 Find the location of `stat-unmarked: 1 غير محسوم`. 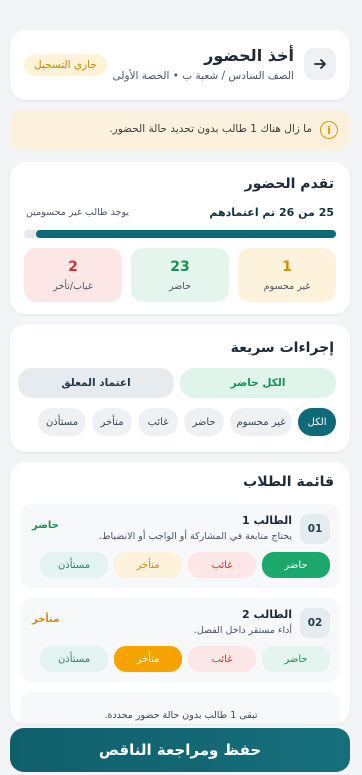

stat-unmarked: 1 غير محسوم is located at coordinates (287, 275).